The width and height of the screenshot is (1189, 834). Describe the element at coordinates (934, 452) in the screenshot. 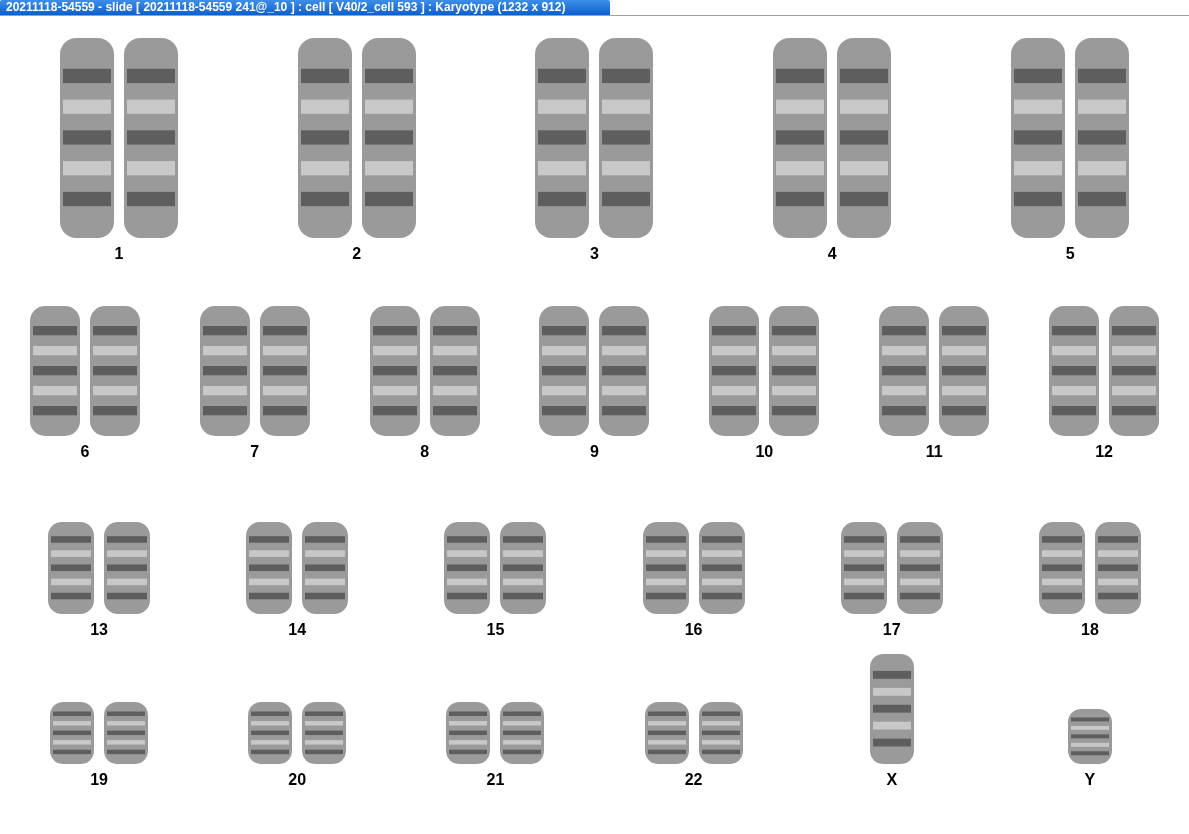

I see `chromosome-label: 11` at that location.